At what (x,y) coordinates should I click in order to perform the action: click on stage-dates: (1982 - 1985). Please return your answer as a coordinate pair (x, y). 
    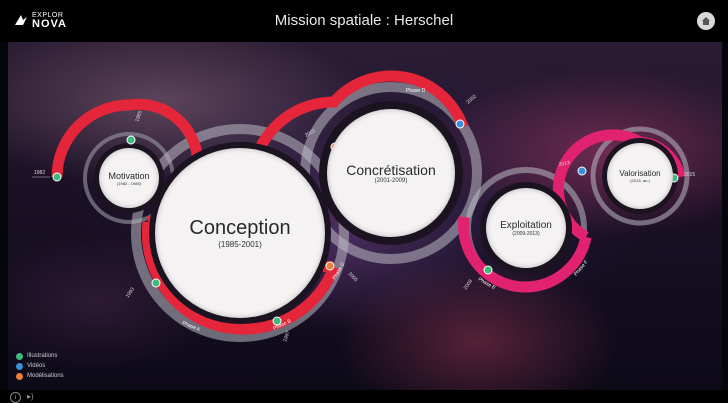
    Looking at the image, I should click on (128, 183).